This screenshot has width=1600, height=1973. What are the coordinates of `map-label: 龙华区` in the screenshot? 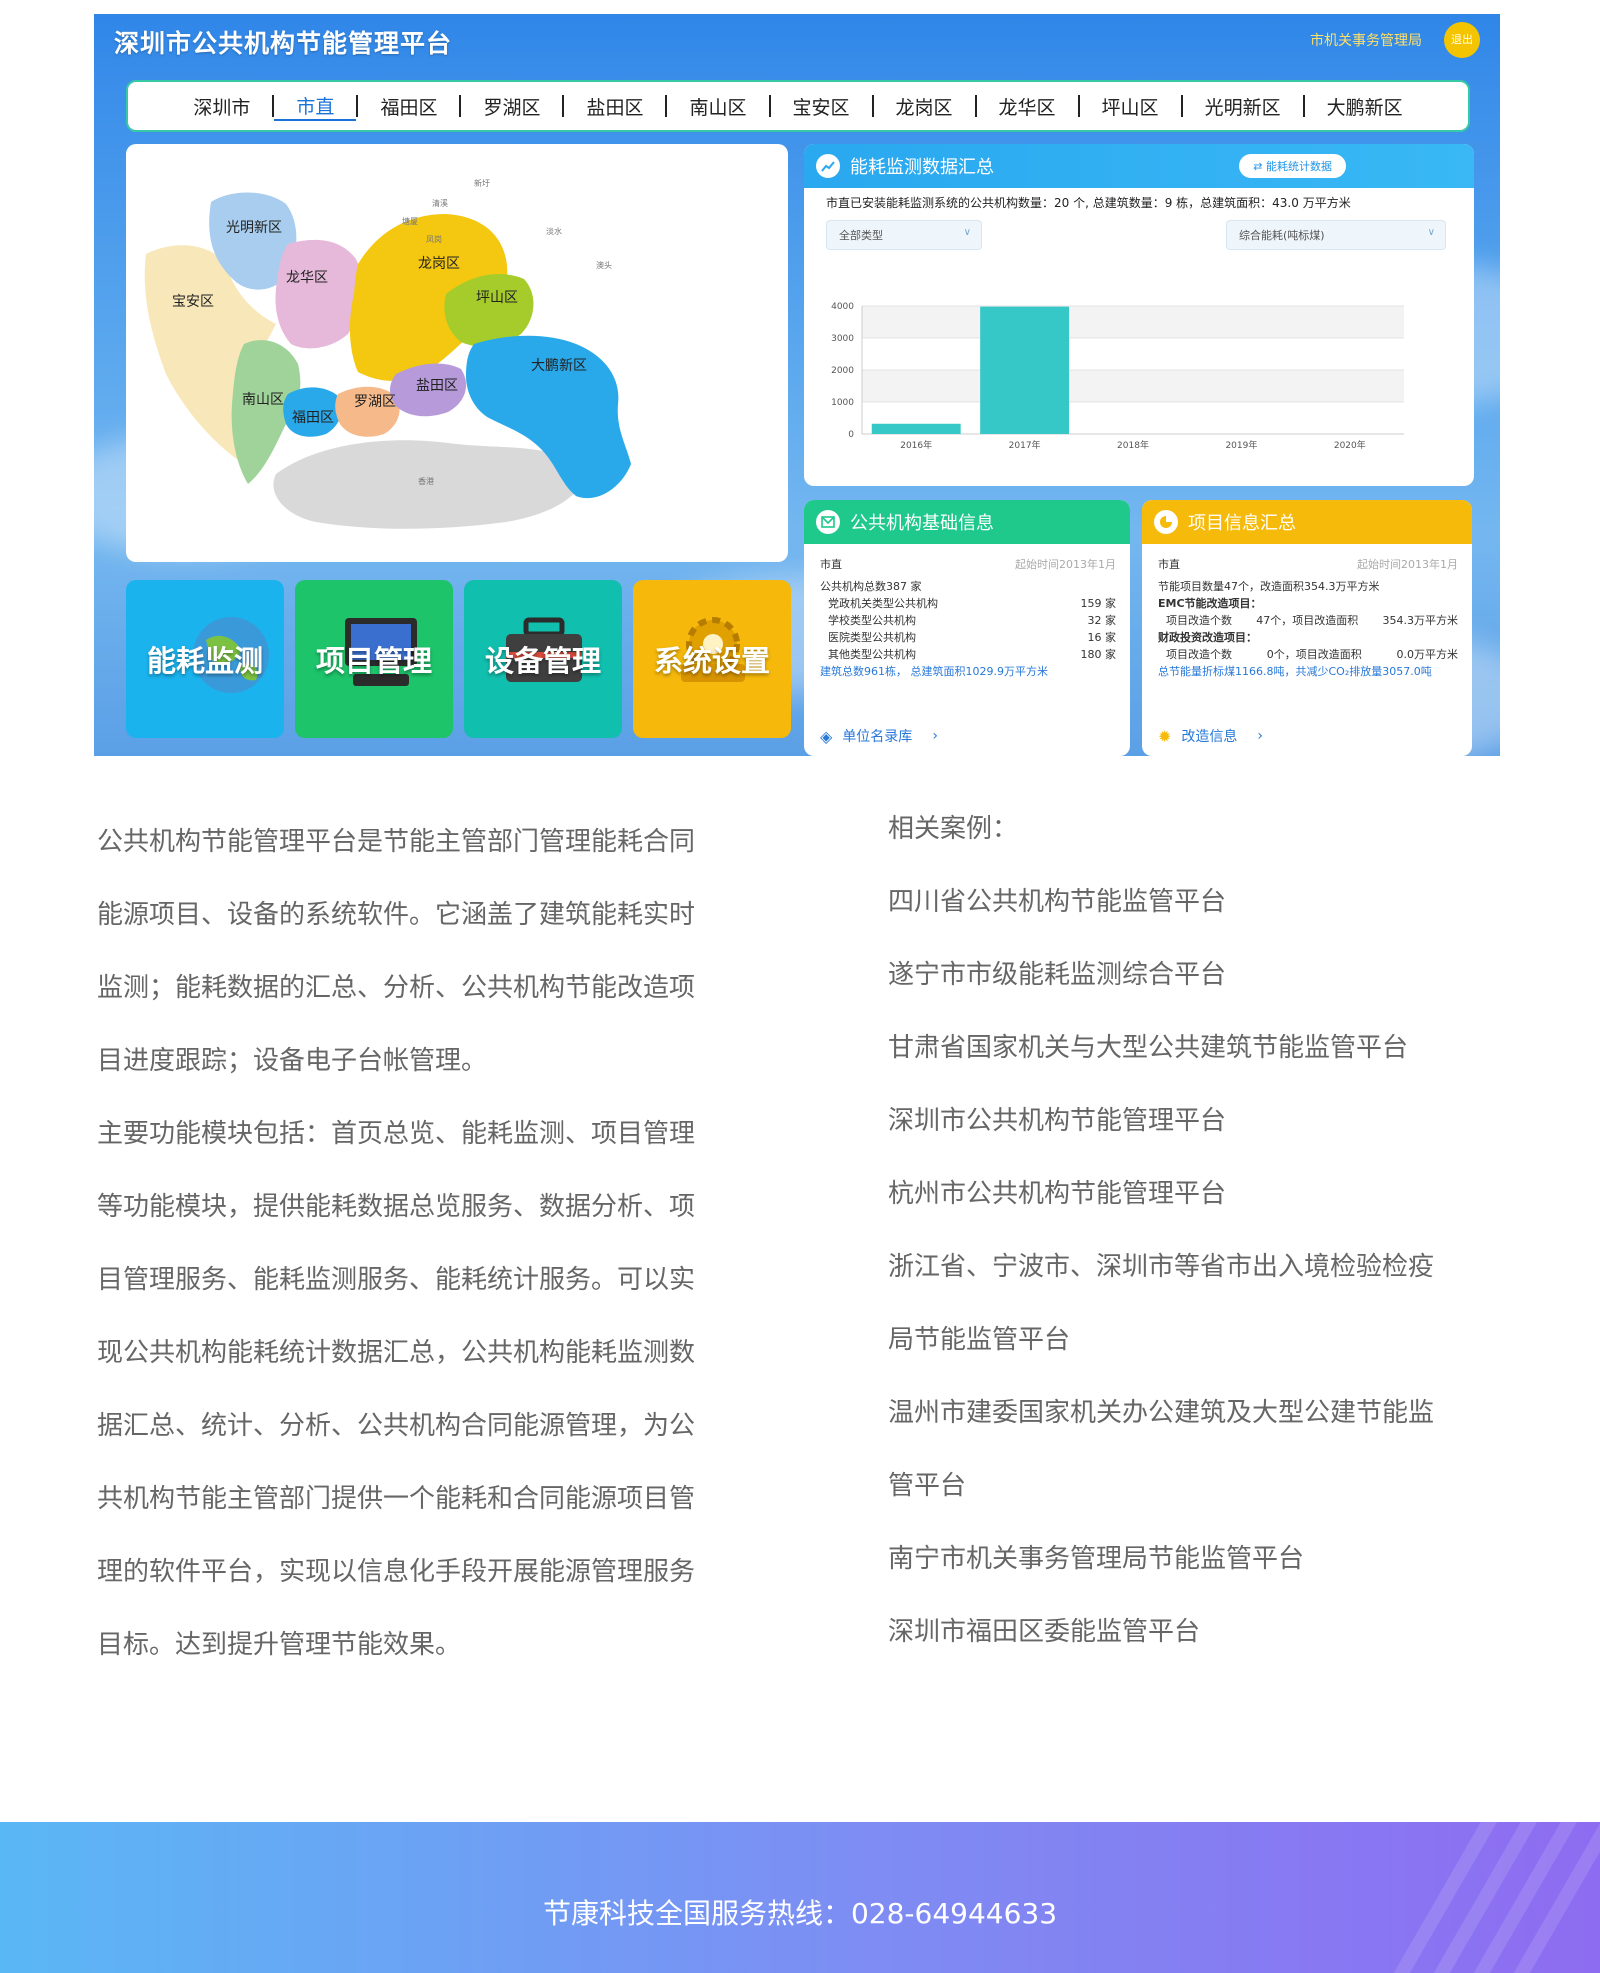 It's located at (307, 278).